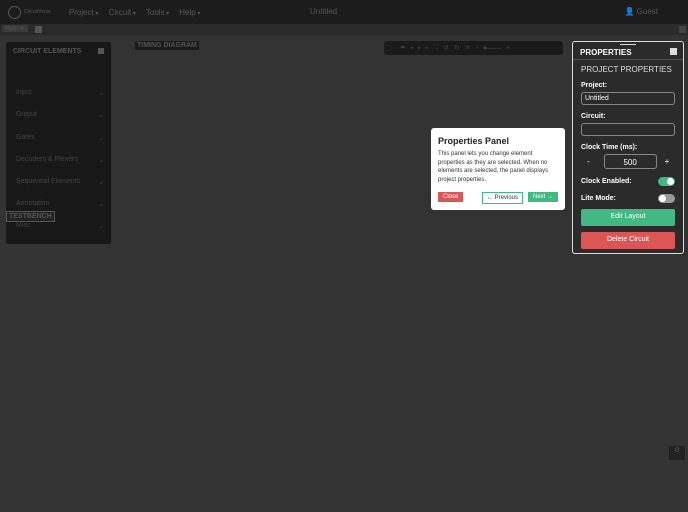  What do you see at coordinates (427, 48) in the screenshot?
I see `image-icon: ▪` at bounding box center [427, 48].